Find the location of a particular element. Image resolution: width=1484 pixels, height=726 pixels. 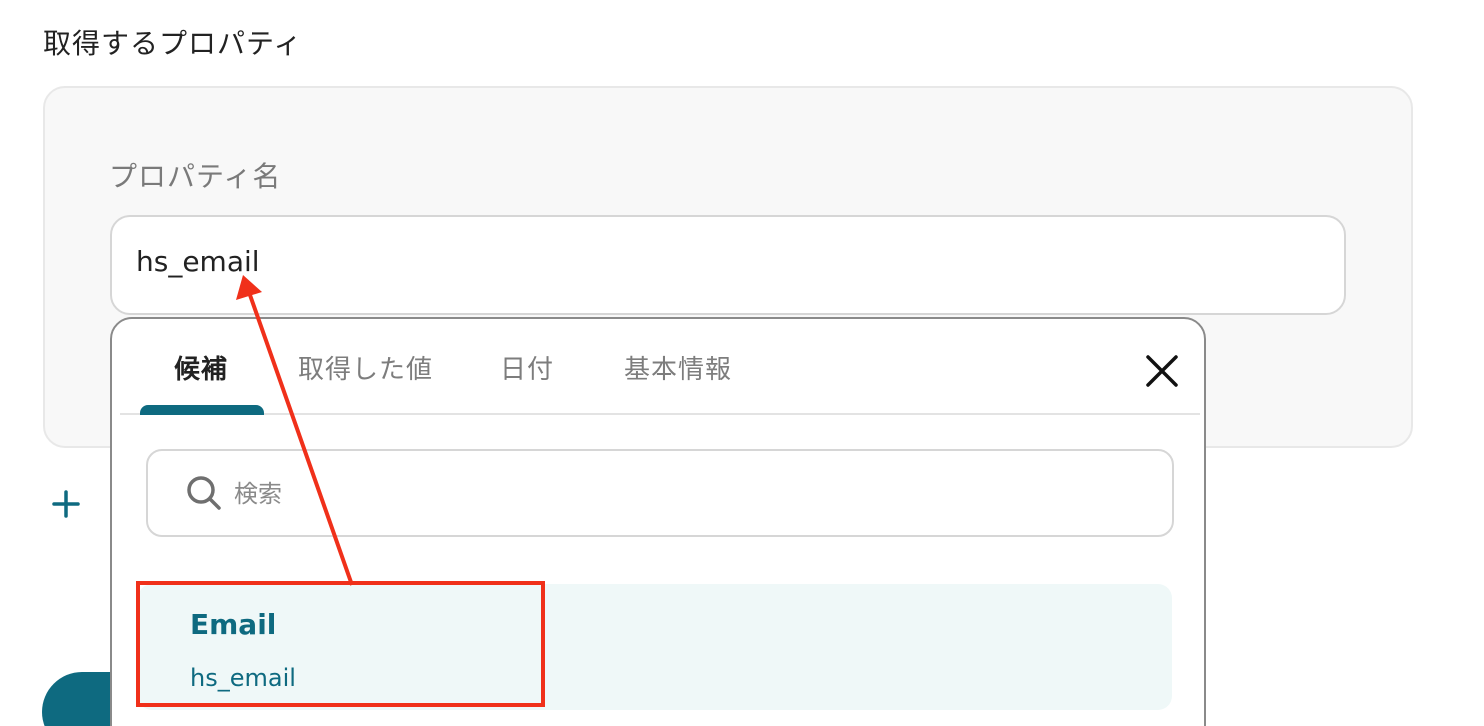

plus-icon is located at coordinates (66, 504).